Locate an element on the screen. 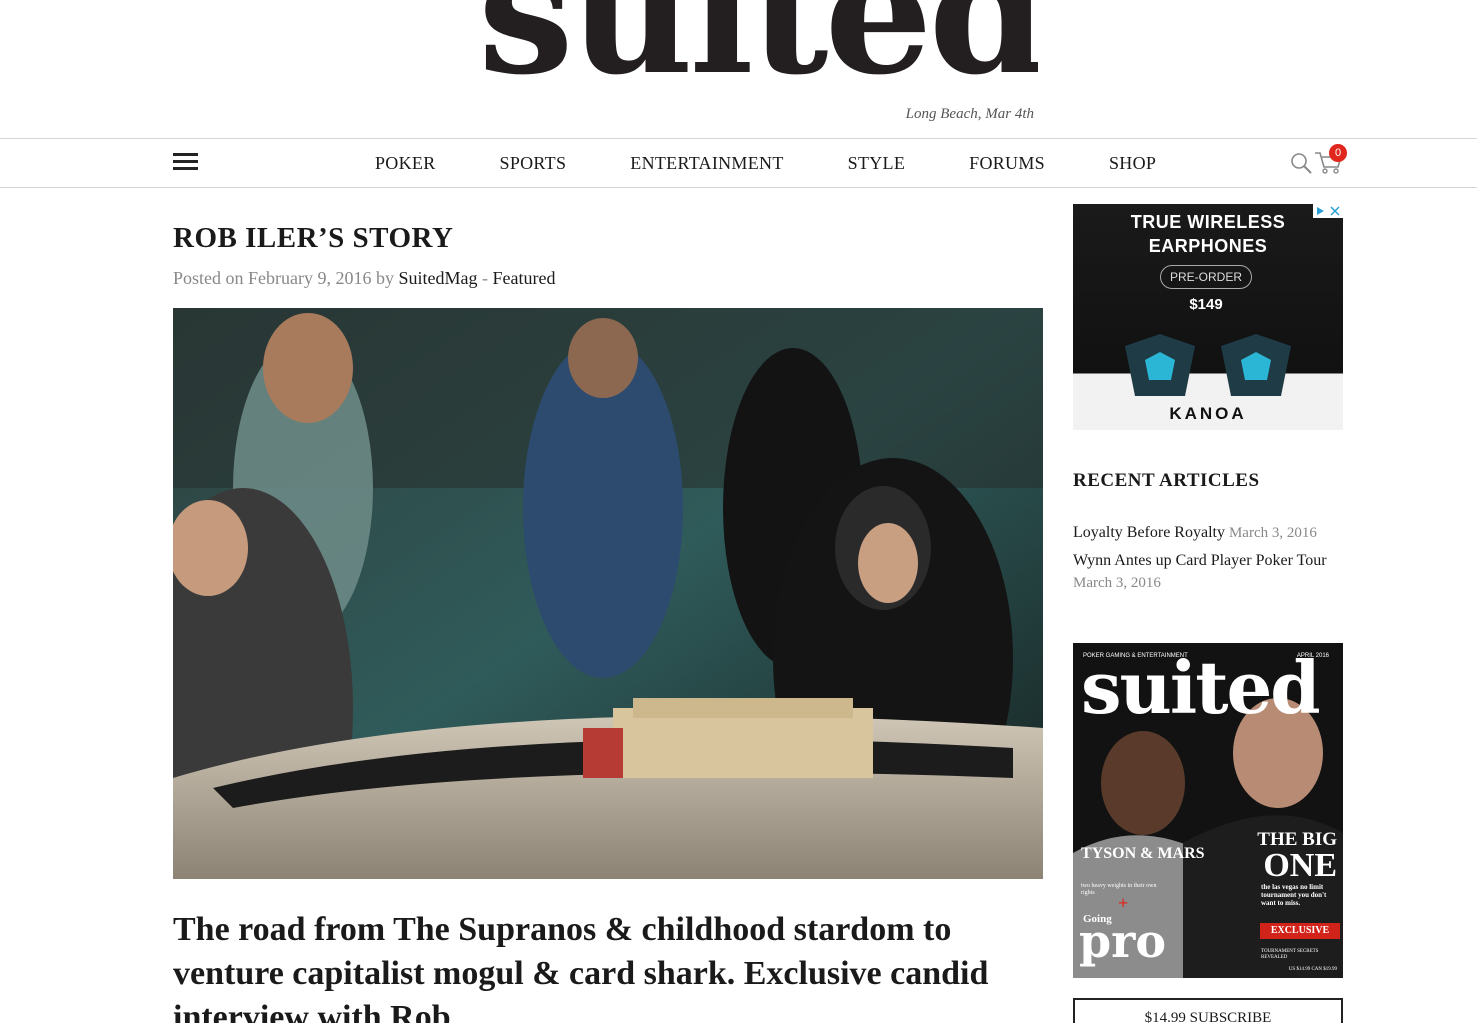 The image size is (1477, 1023). category-link: Featured is located at coordinates (523, 278).